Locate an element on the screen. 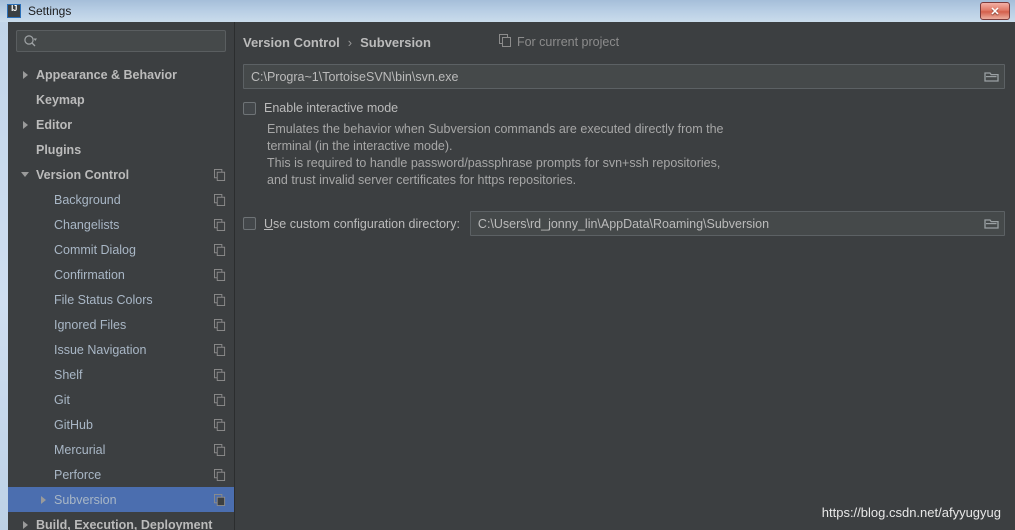 The image size is (1015, 530). sidebar-item-label: Mercurial is located at coordinates (80, 449).